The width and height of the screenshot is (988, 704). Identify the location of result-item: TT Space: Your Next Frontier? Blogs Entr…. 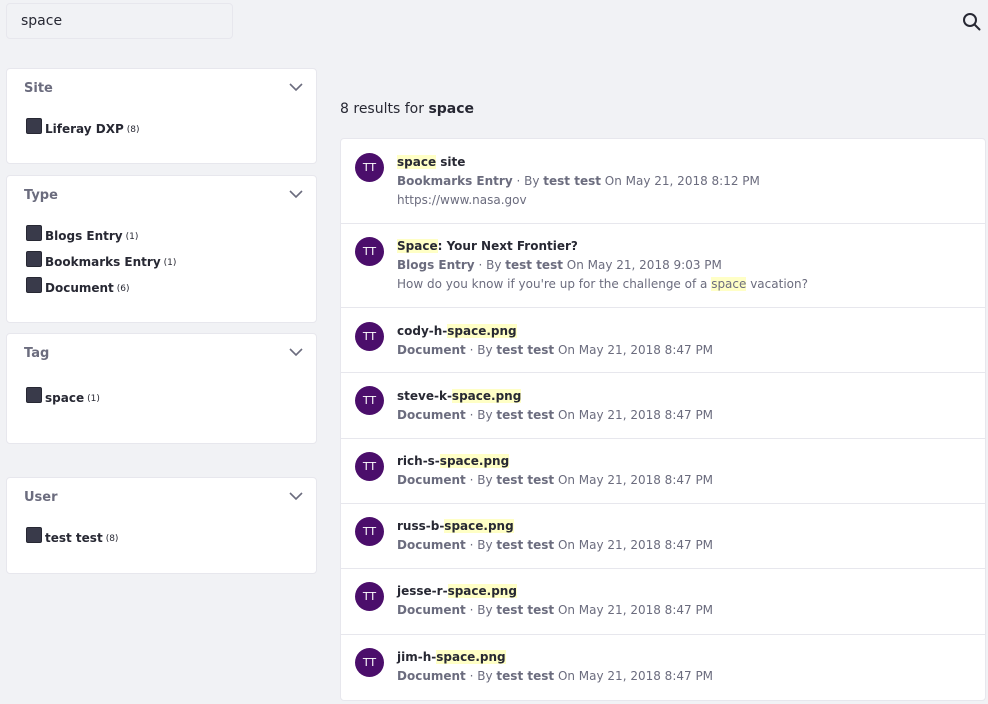
(663, 266).